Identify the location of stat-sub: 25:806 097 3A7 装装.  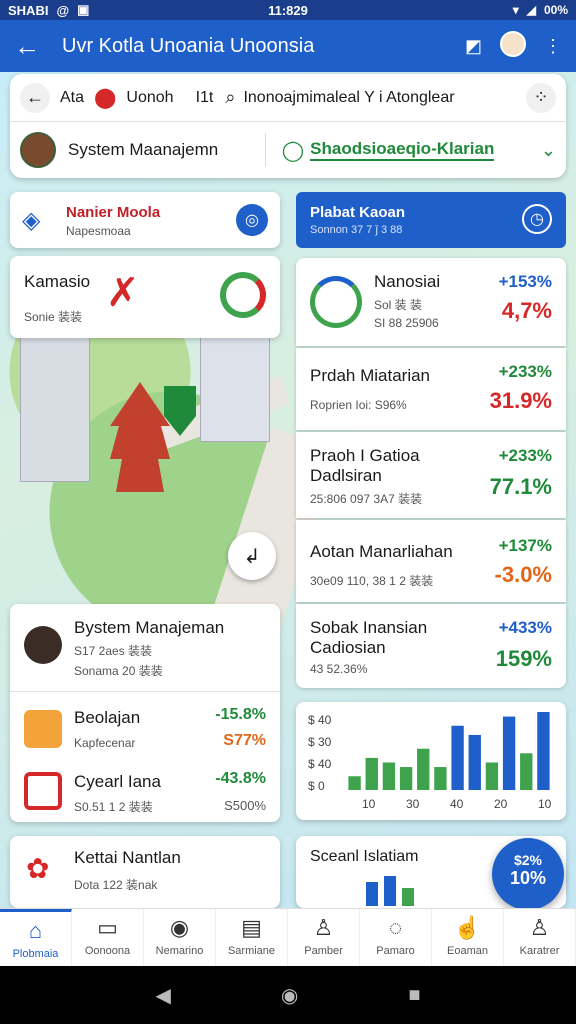
(366, 499).